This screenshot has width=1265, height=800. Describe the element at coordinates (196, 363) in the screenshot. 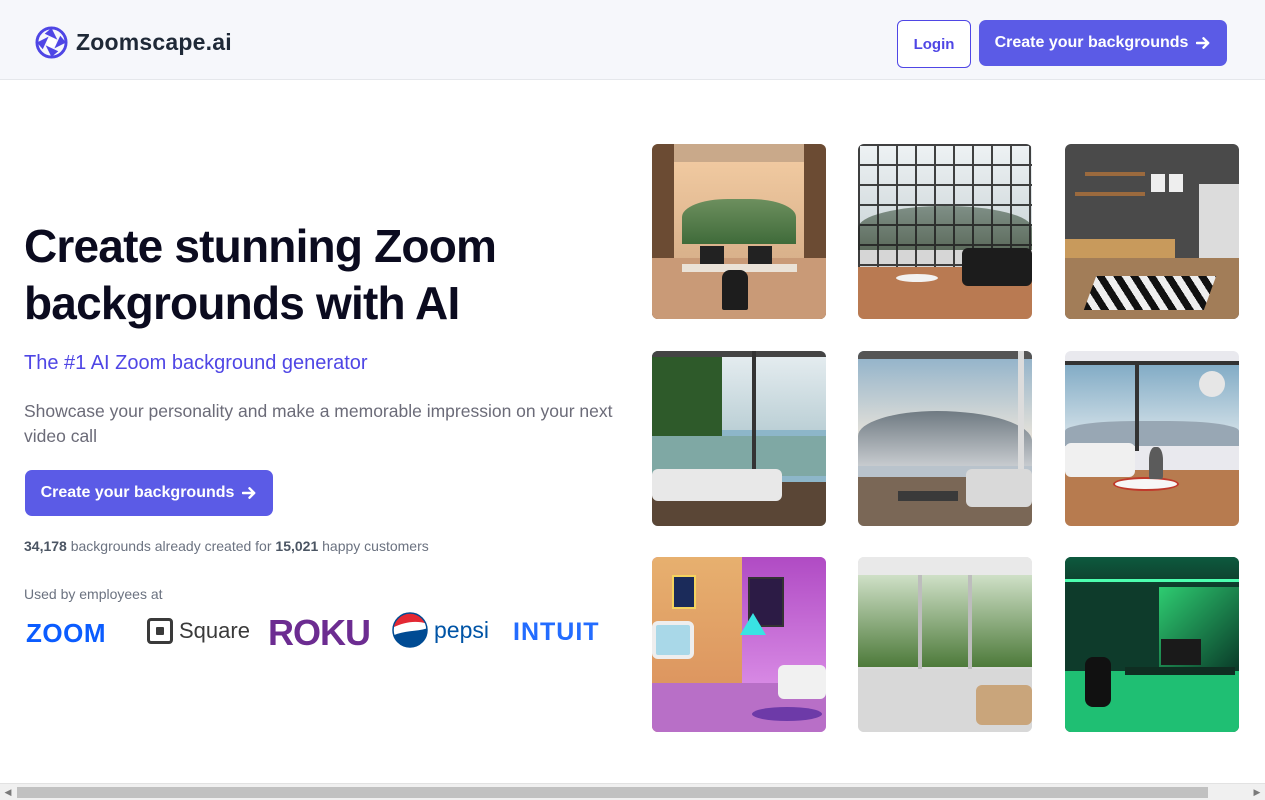

I see `hero-subtitle: The #1 AI Zoom background generator` at that location.